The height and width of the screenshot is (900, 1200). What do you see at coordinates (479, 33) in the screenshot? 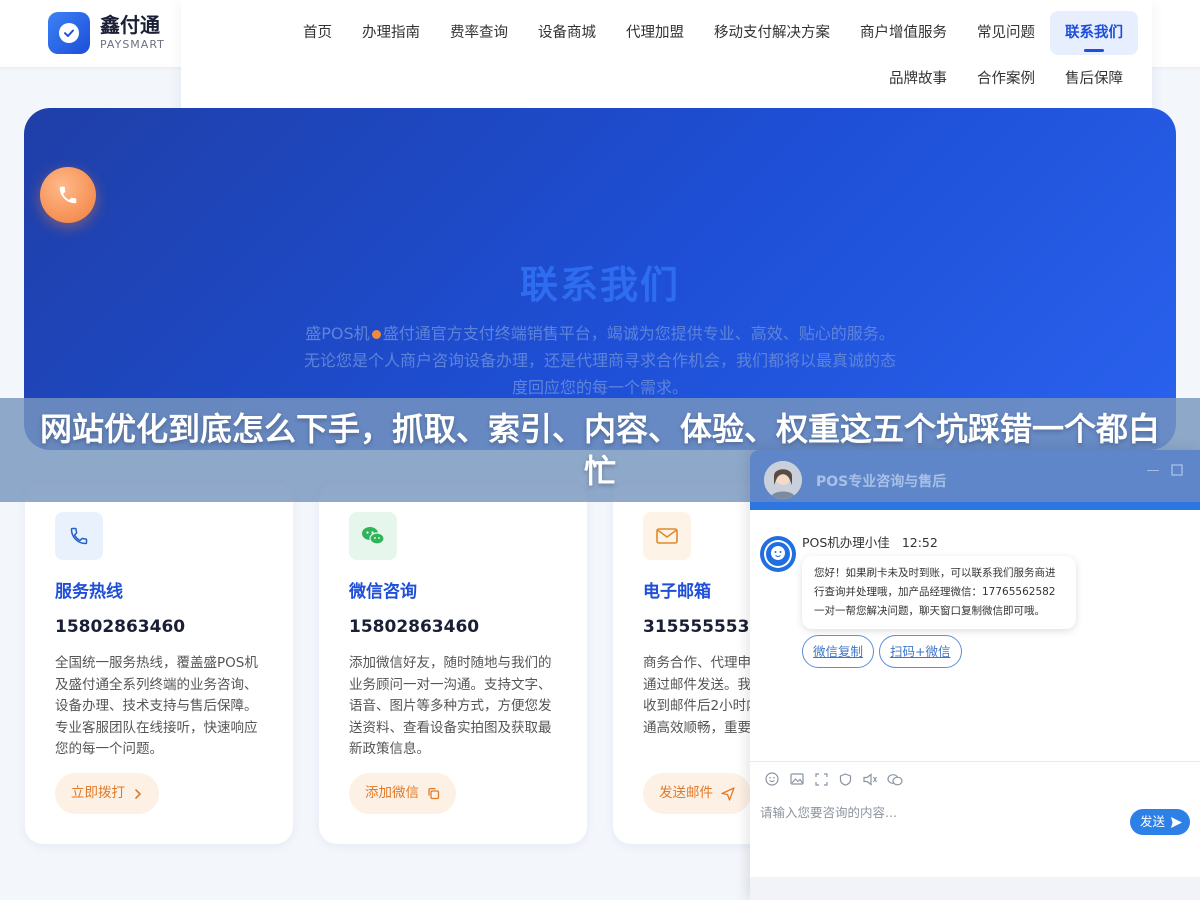
I see `nav-rates: 费率查询` at bounding box center [479, 33].